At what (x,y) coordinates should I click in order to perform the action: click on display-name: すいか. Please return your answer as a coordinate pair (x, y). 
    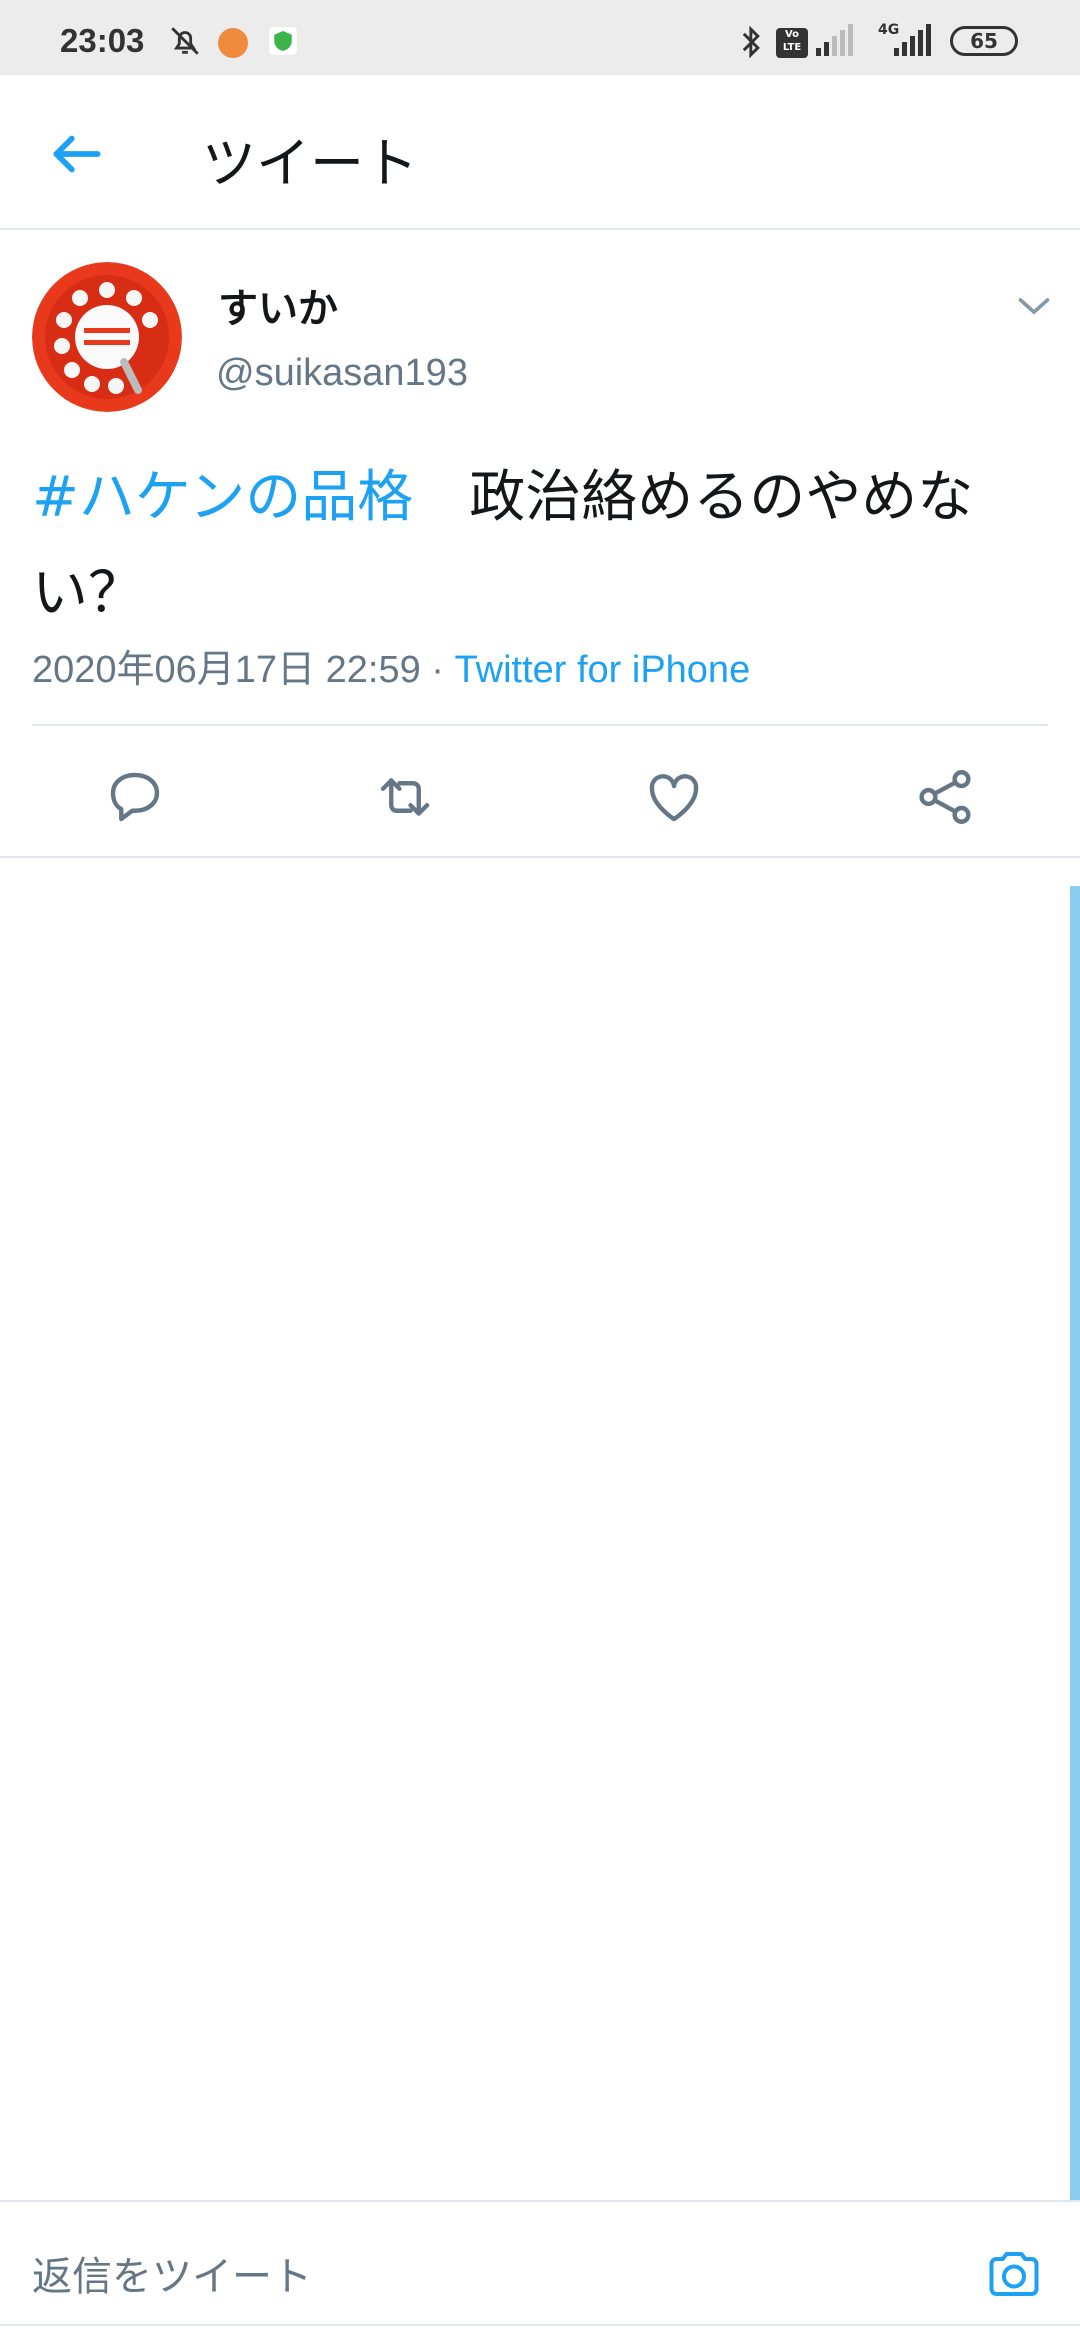
    Looking at the image, I should click on (278, 305).